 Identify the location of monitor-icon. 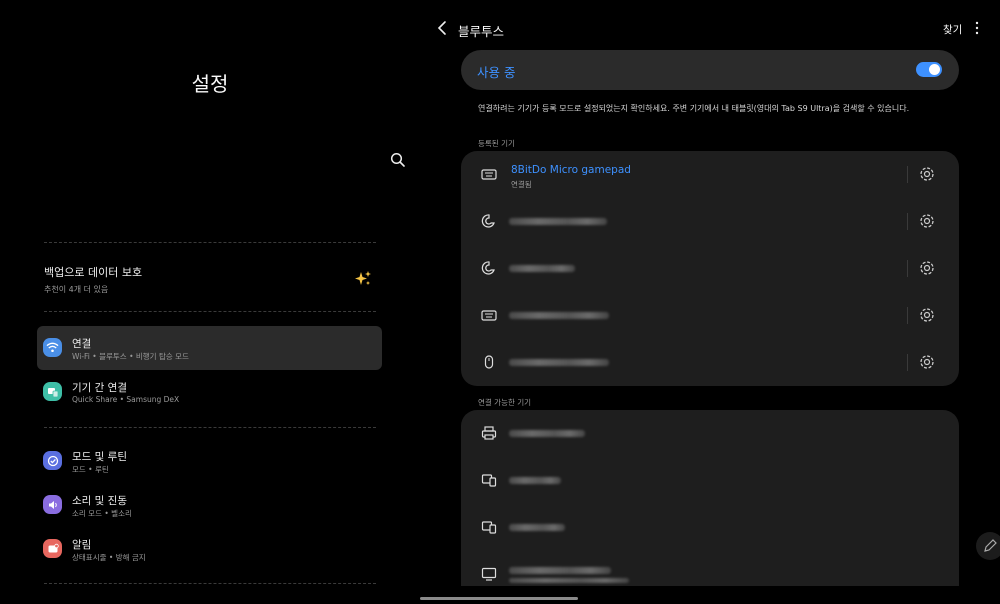
(489, 574).